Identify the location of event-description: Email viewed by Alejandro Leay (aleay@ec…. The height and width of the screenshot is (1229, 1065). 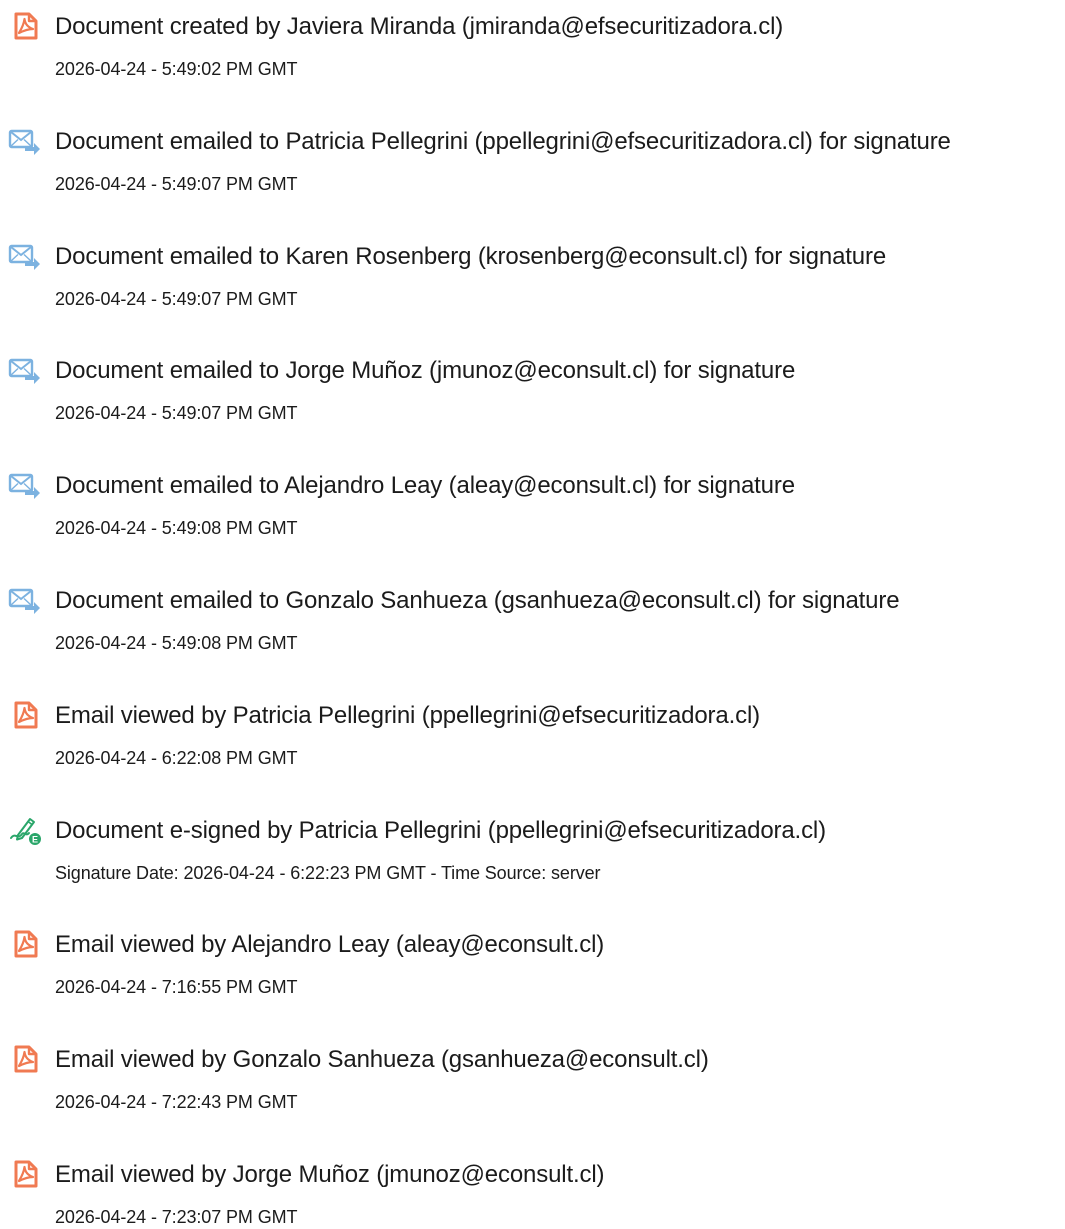
(330, 945).